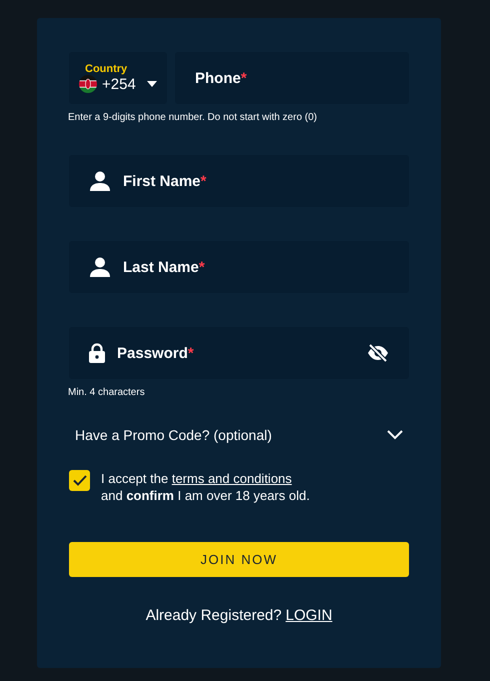  Describe the element at coordinates (239, 353) in the screenshot. I see `password-field: Password*` at that location.